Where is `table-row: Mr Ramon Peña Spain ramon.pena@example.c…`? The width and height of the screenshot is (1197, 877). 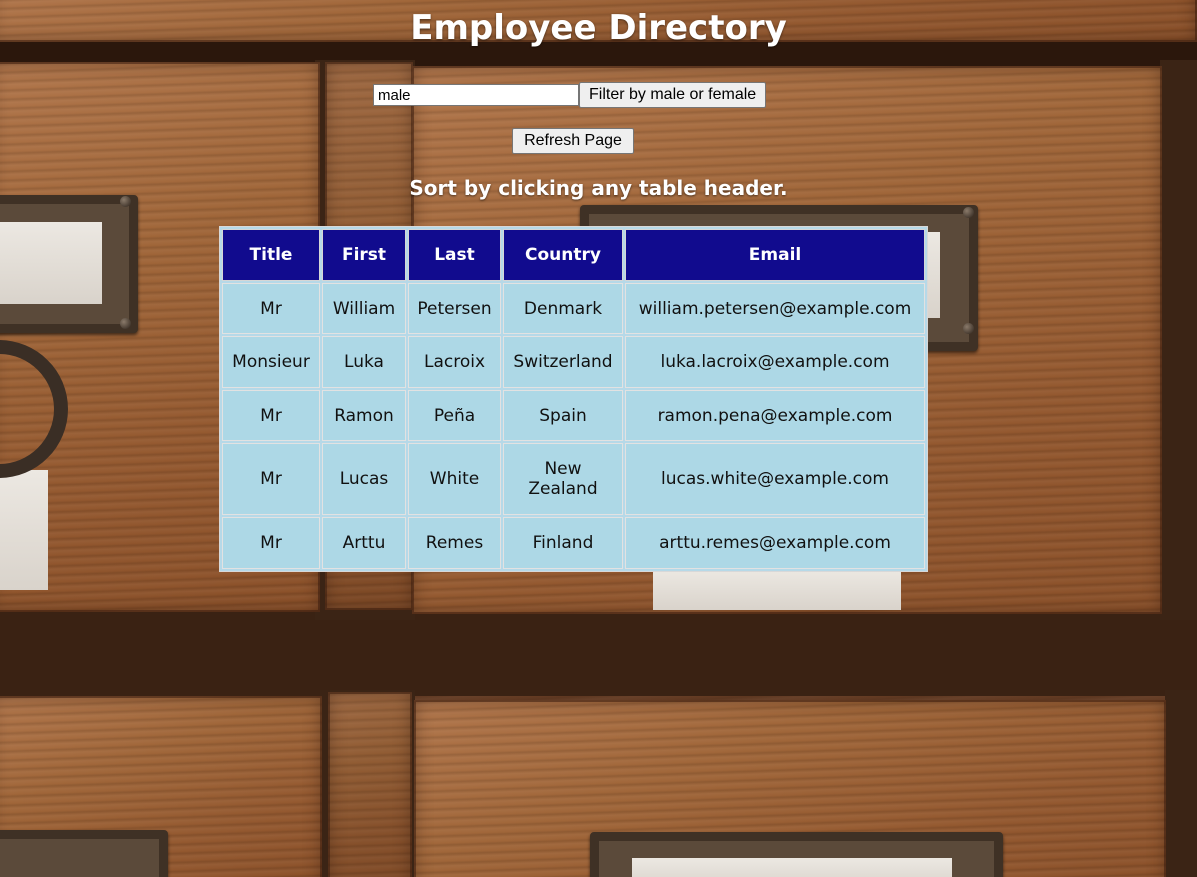
table-row: Mr Ramon Peña Spain ramon.pena@example.c… is located at coordinates (573, 415).